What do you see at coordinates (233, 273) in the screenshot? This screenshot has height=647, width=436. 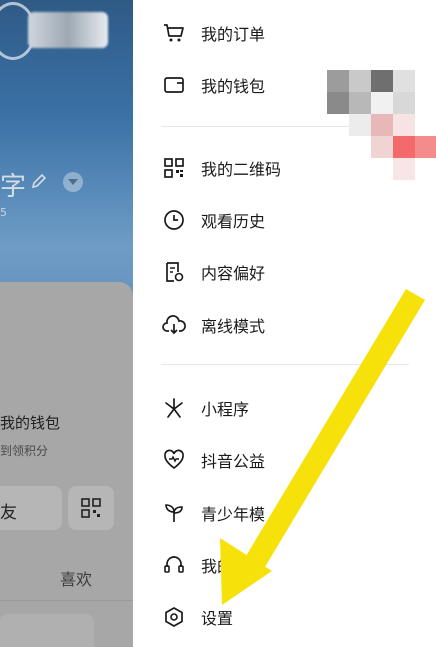 I see `menu-item-label: 内容偏好` at bounding box center [233, 273].